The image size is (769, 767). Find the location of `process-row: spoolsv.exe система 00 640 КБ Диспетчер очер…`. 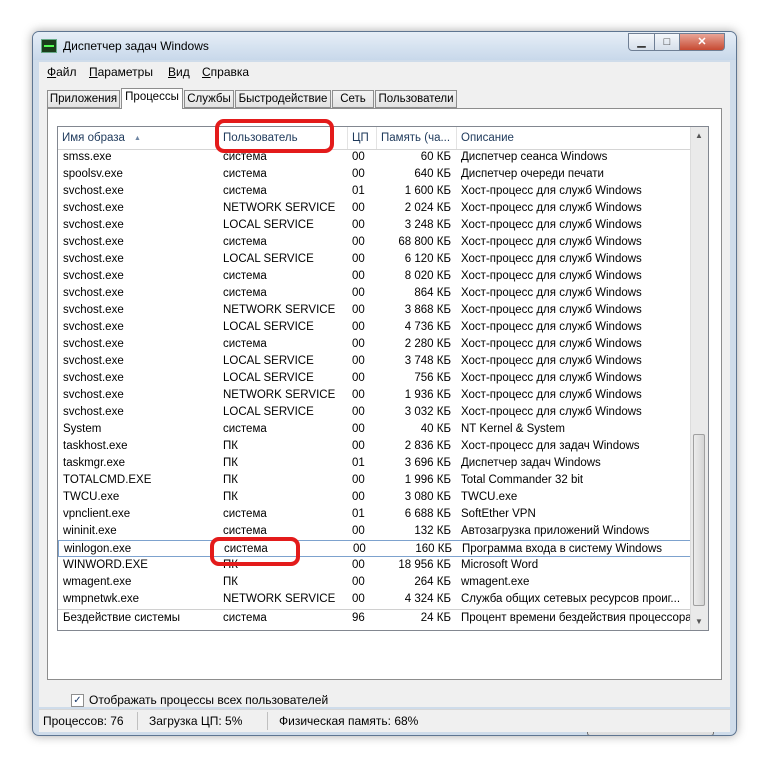

process-row: spoolsv.exe система 00 640 КБ Диспетчер очер… is located at coordinates (375, 174).